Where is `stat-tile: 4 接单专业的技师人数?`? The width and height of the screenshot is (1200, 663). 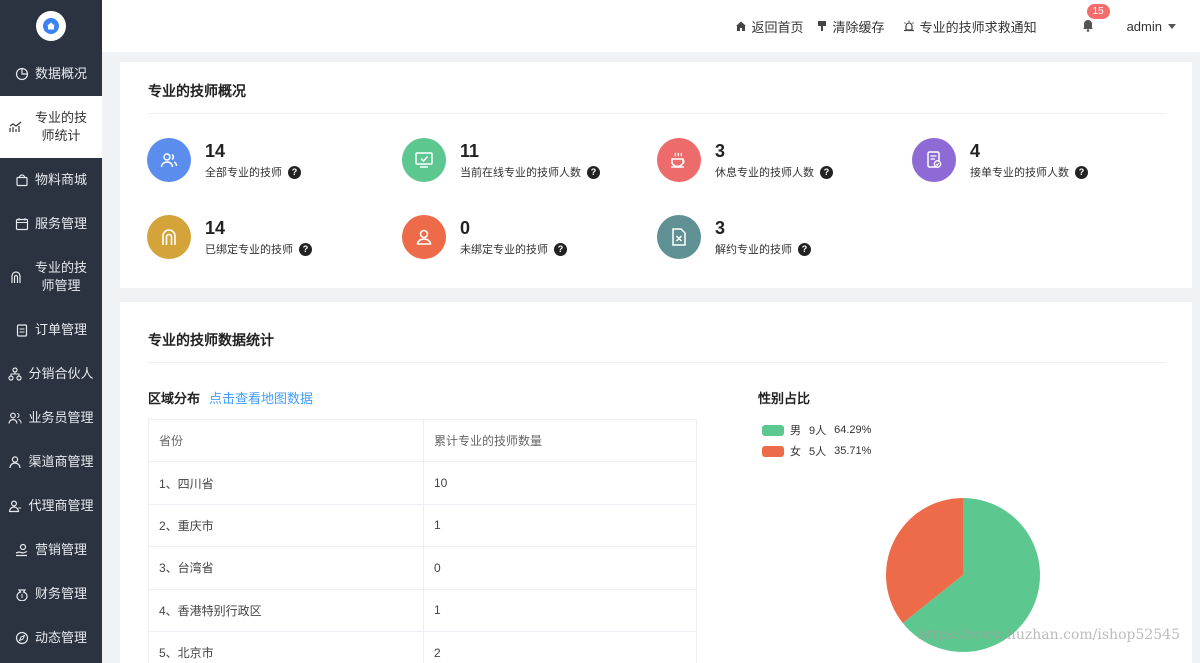 stat-tile: 4 接单专业的技师人数? is located at coordinates (1000, 160).